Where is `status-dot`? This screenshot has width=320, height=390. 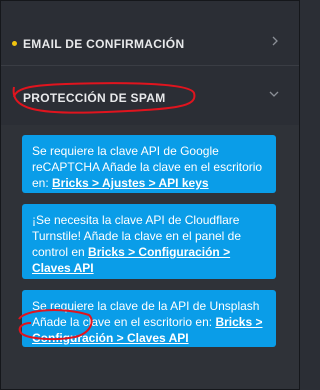
status-dot is located at coordinates (14, 43).